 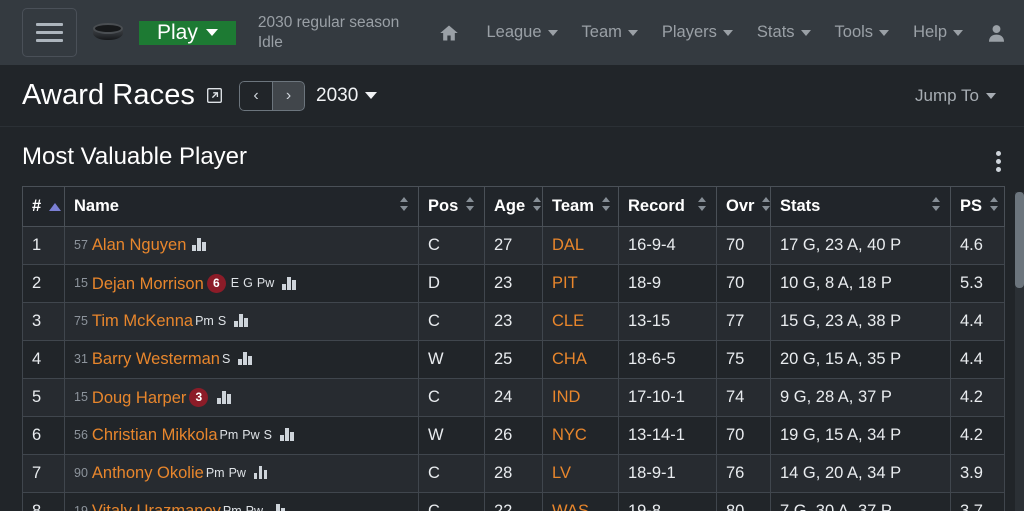 I want to click on jump-to-dropdown: Jump To, so click(x=960, y=96).